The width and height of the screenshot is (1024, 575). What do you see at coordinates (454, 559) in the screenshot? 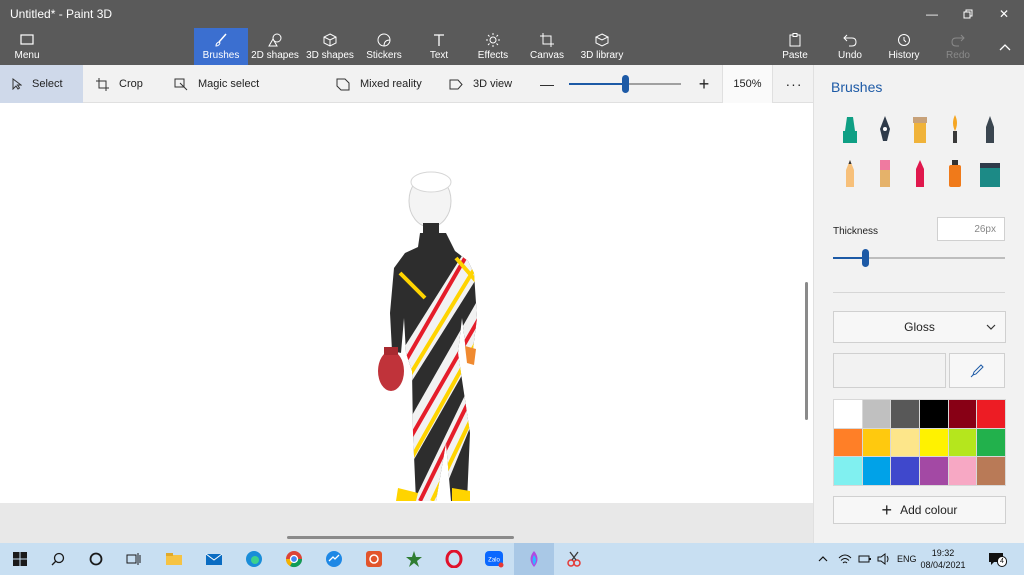
I see `taskbar-opera` at bounding box center [454, 559].